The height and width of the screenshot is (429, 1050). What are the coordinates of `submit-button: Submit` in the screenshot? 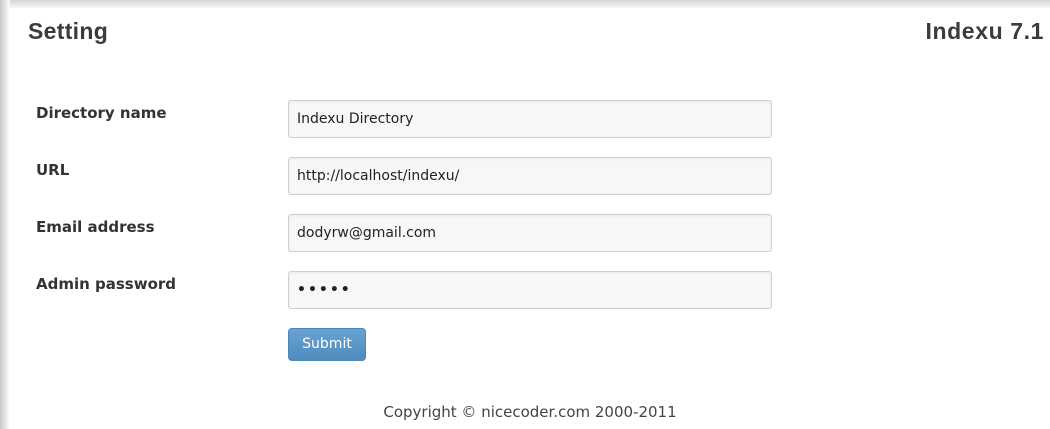 It's located at (327, 344).